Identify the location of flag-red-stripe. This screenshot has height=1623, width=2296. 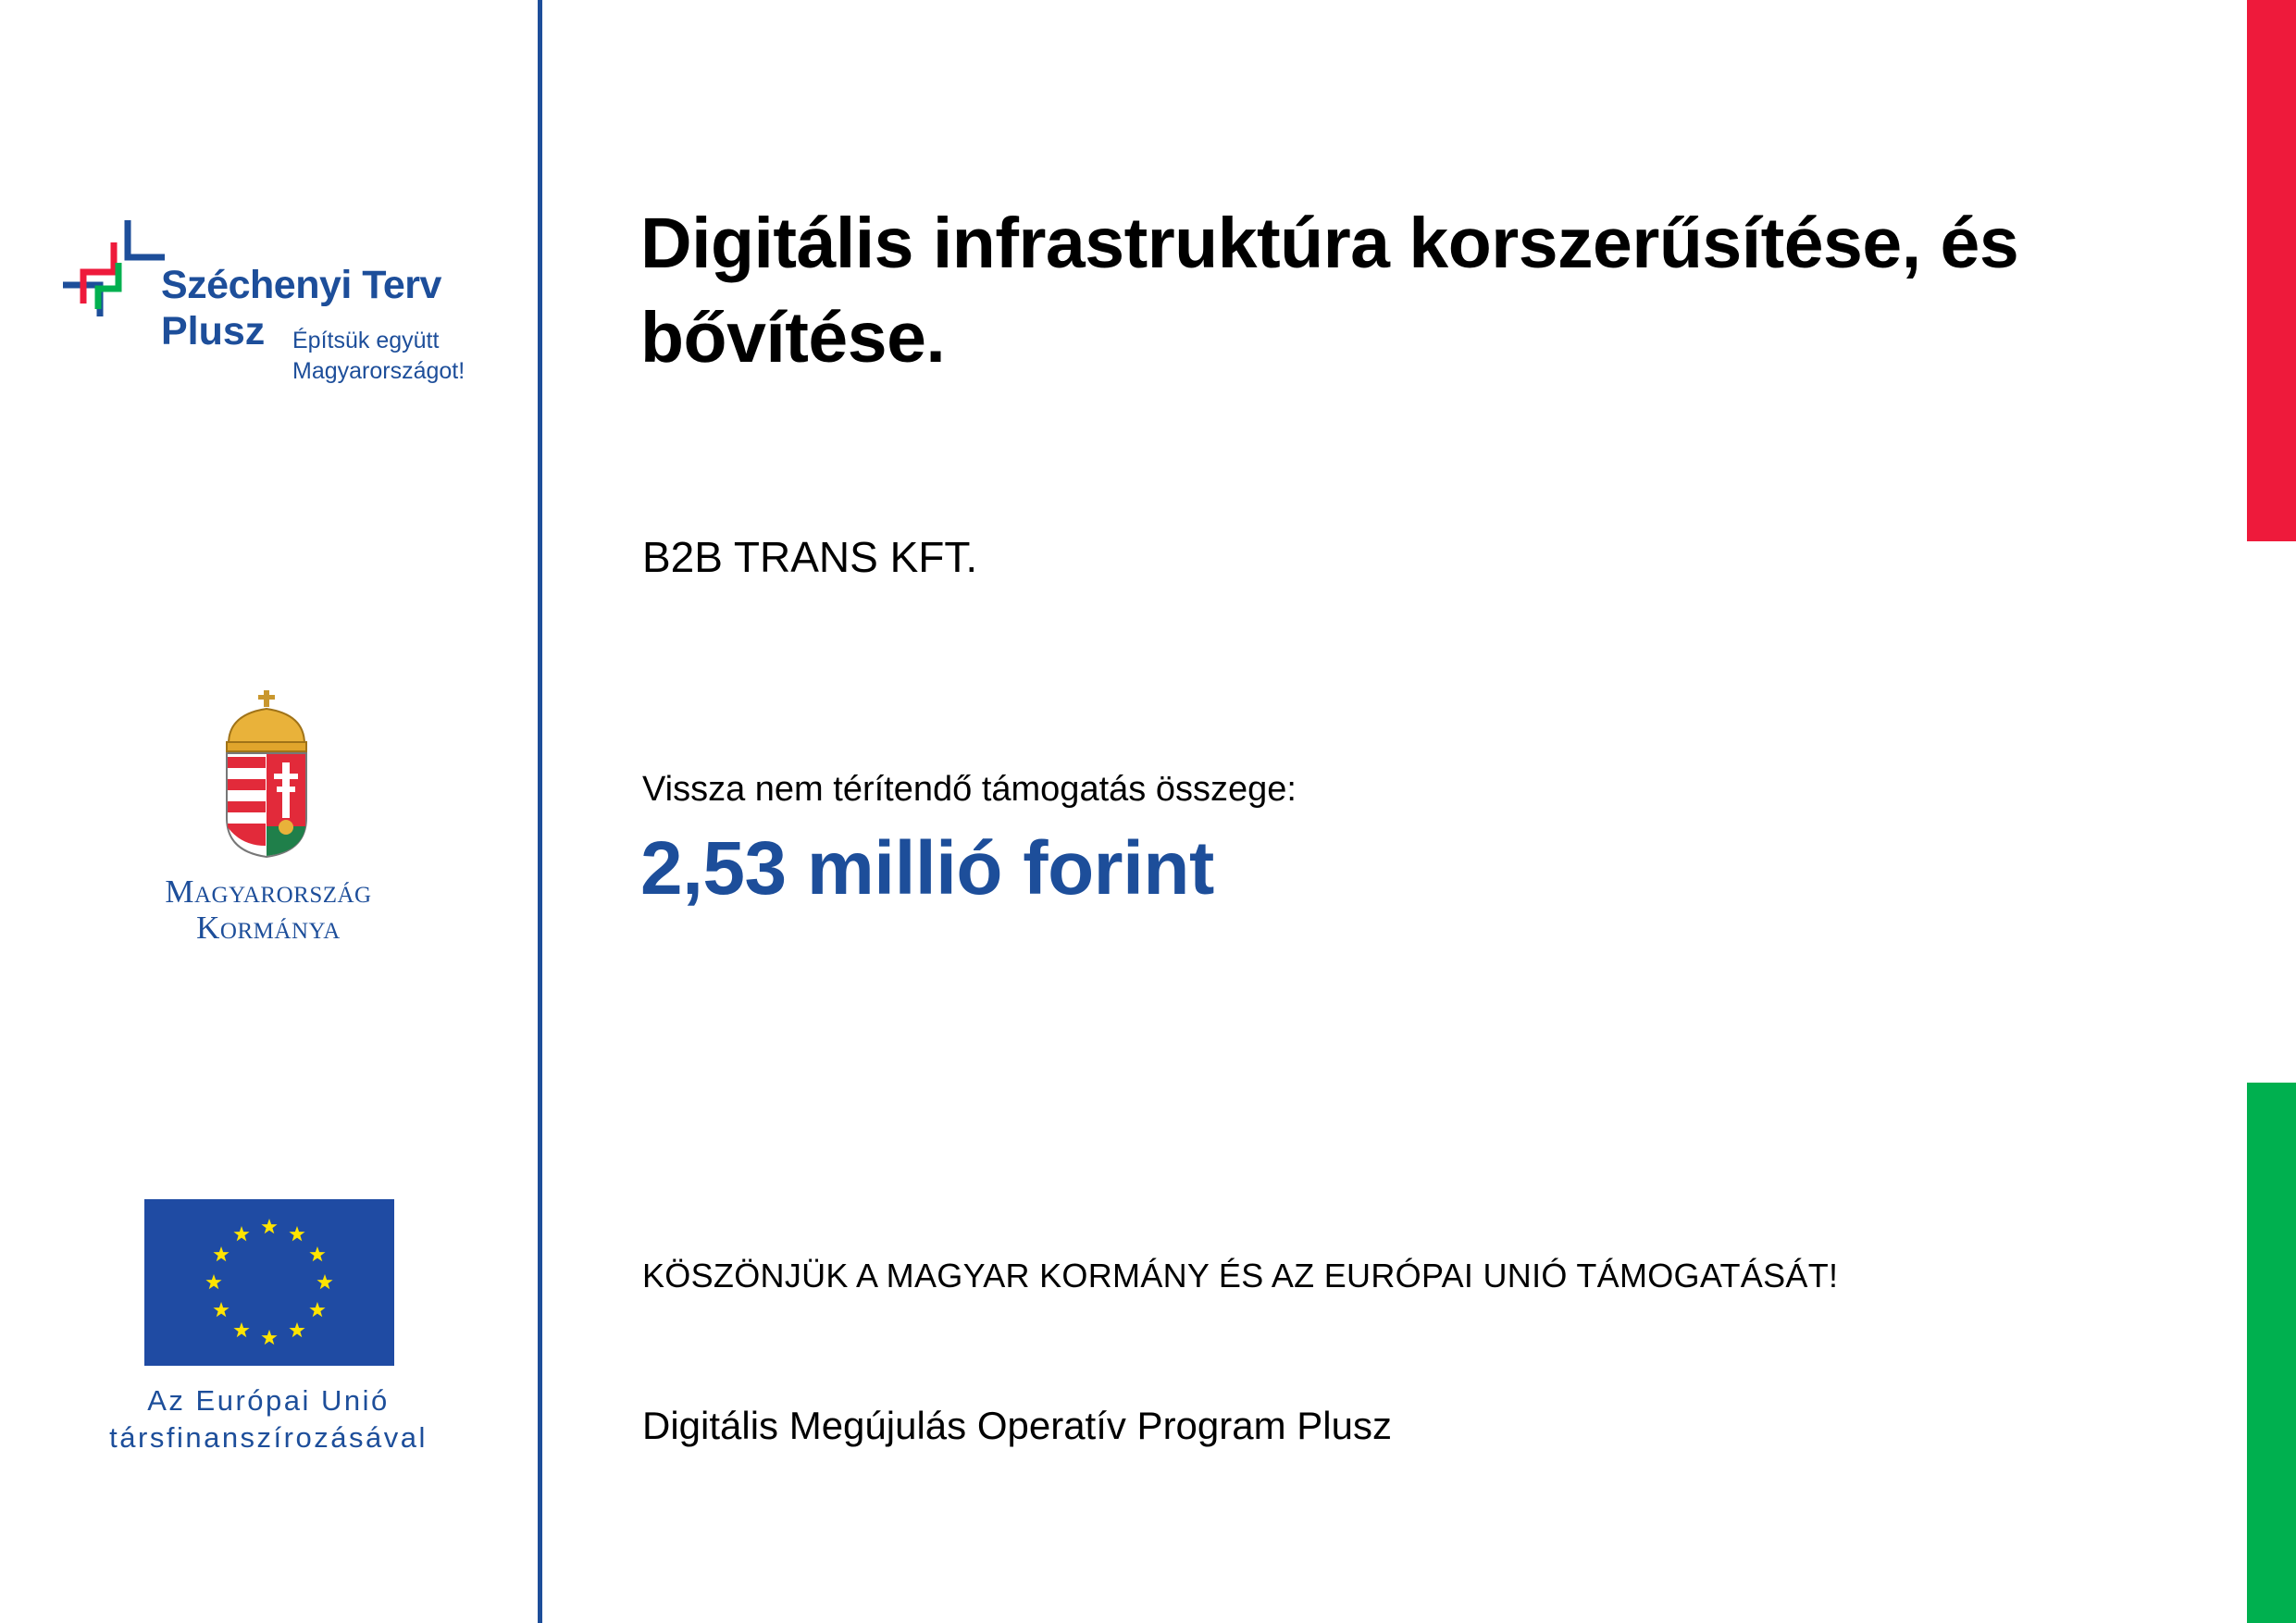
(2271, 270).